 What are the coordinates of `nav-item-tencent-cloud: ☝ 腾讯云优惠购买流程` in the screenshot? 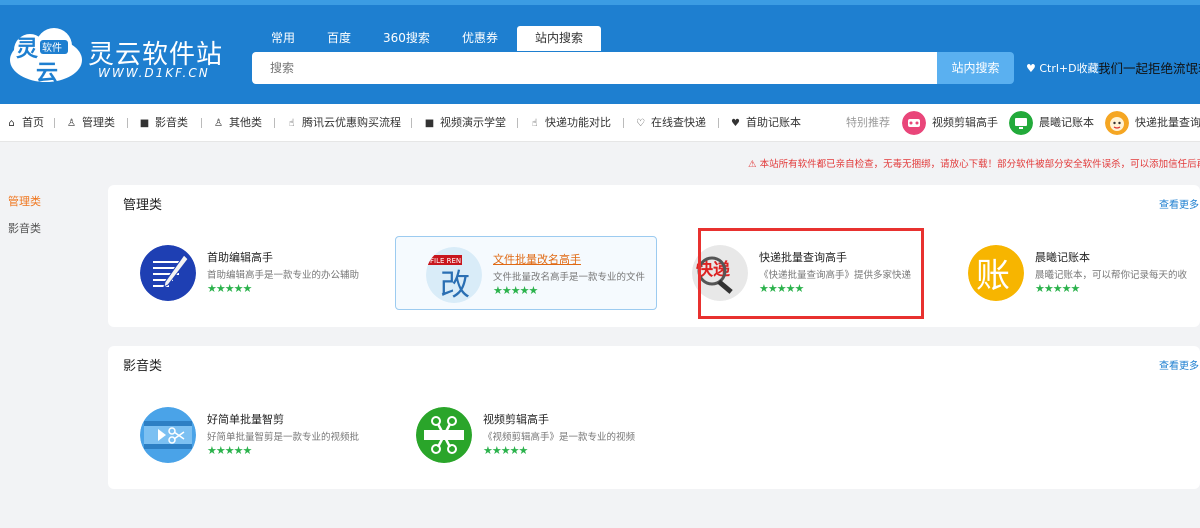 It's located at (343, 123).